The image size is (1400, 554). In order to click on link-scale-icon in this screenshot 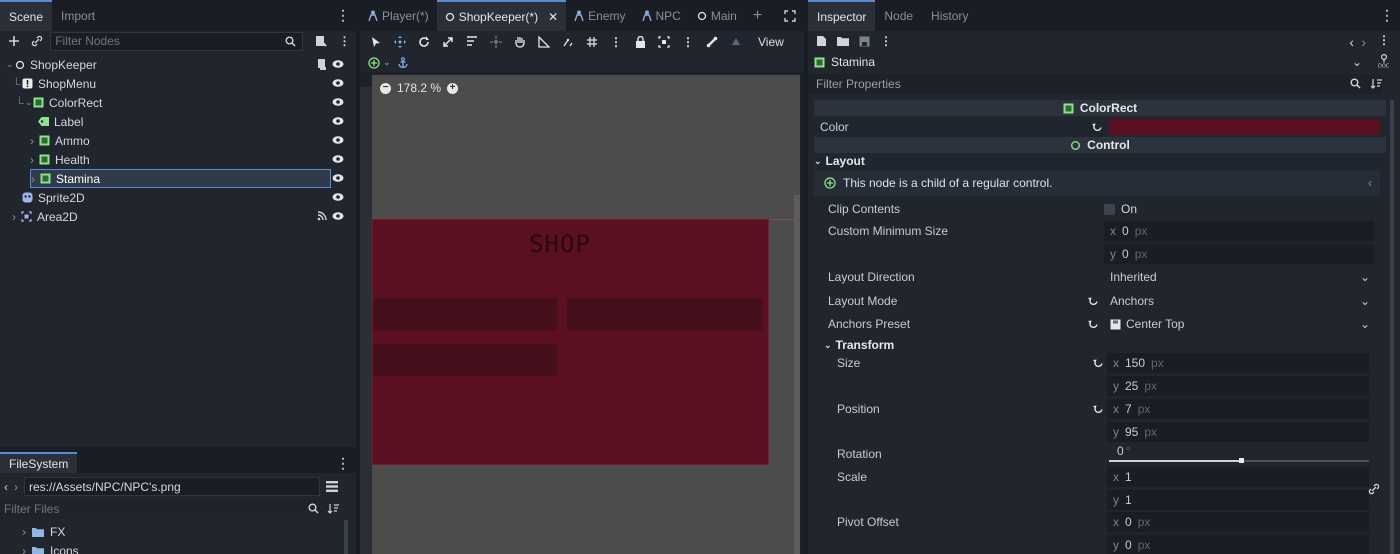, I will do `click(1374, 489)`.